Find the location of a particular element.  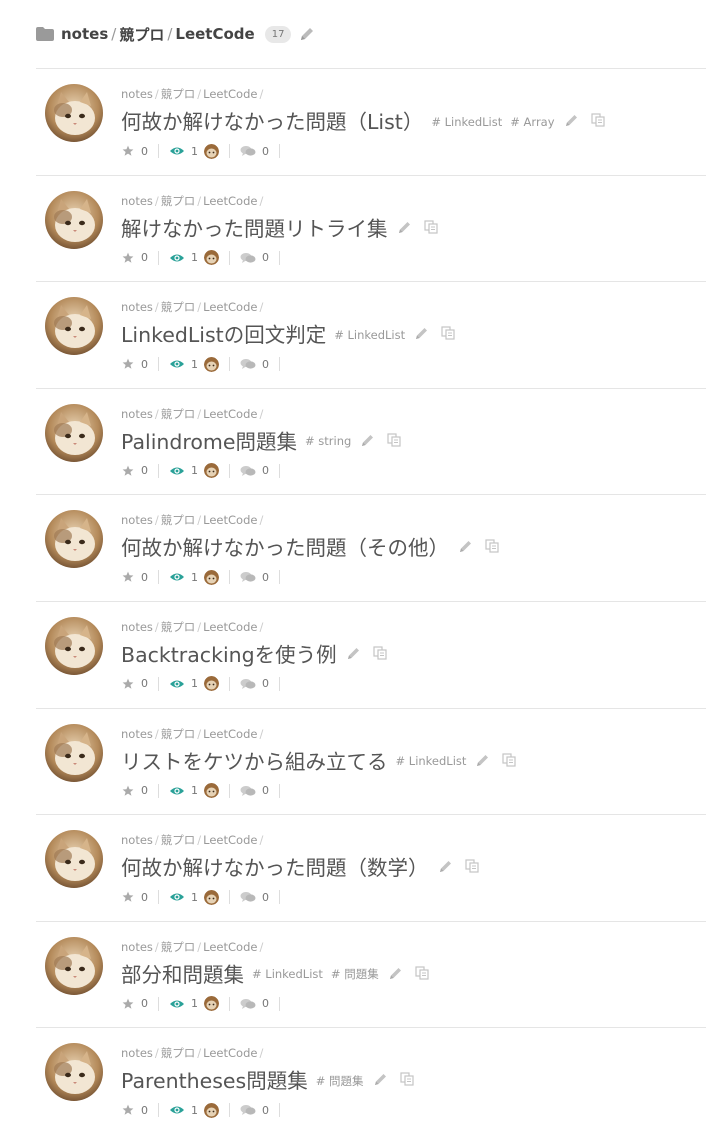

note-title-link: Palindrome問題集 is located at coordinates (209, 440).